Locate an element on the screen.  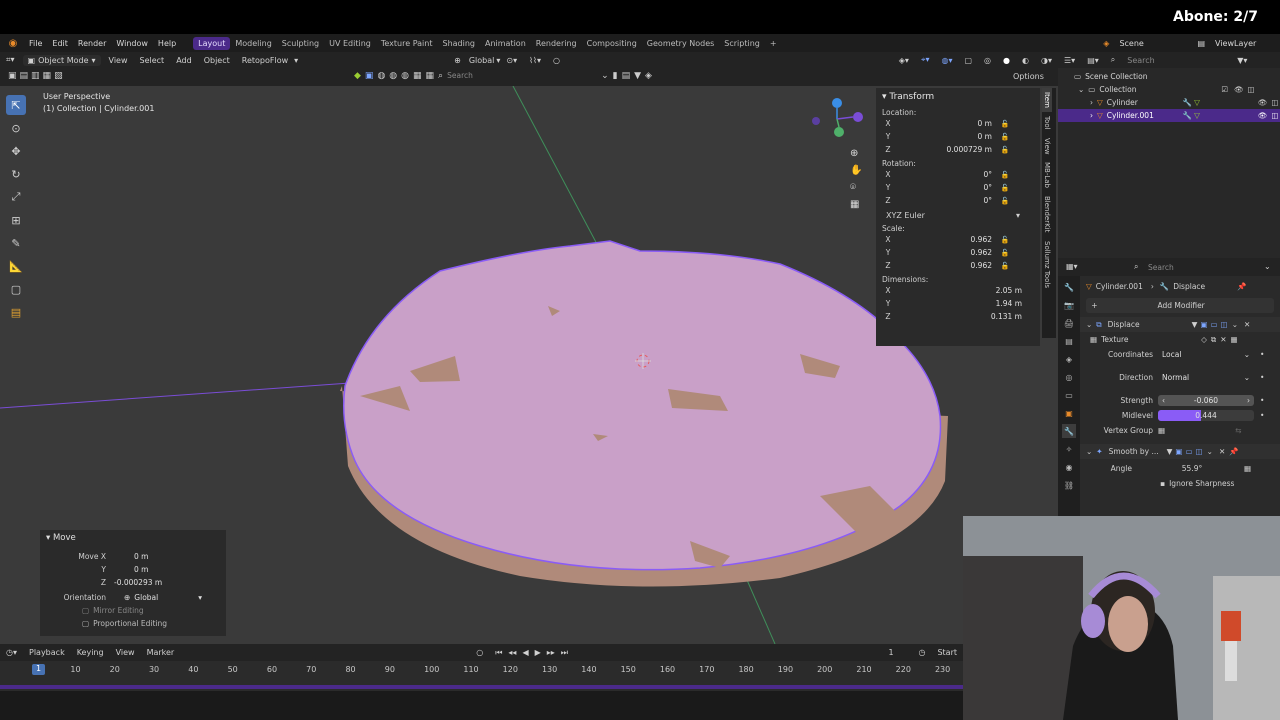
editor-type-icon: ⌗▾ is located at coordinates (10, 60).